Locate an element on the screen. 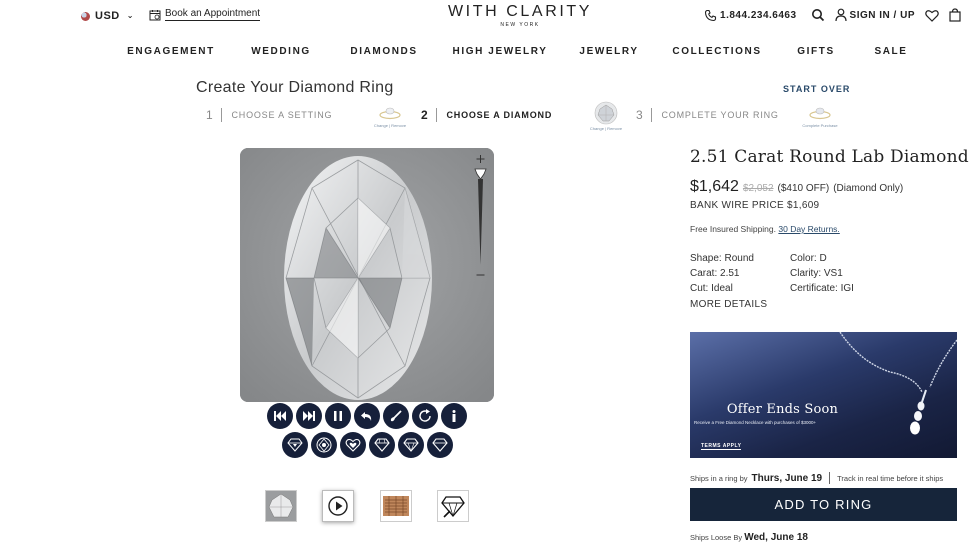 The width and height of the screenshot is (975, 542). book-appointment-link: Book an Appointment is located at coordinates (205, 14).